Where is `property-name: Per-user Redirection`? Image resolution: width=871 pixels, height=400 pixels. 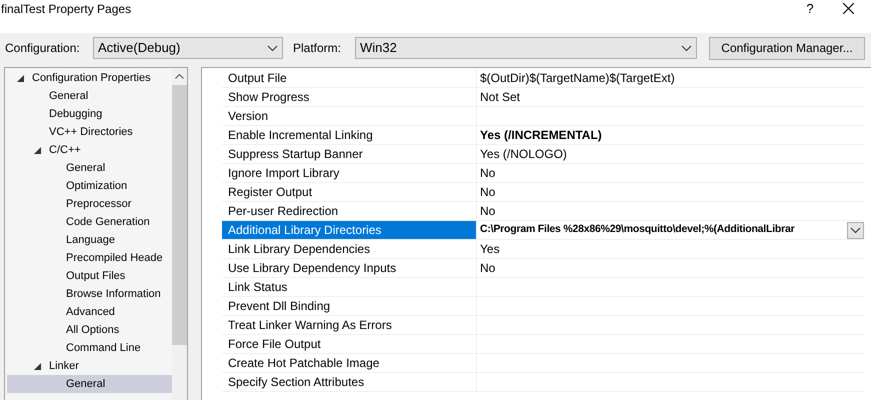 property-name: Per-user Redirection is located at coordinates (349, 211).